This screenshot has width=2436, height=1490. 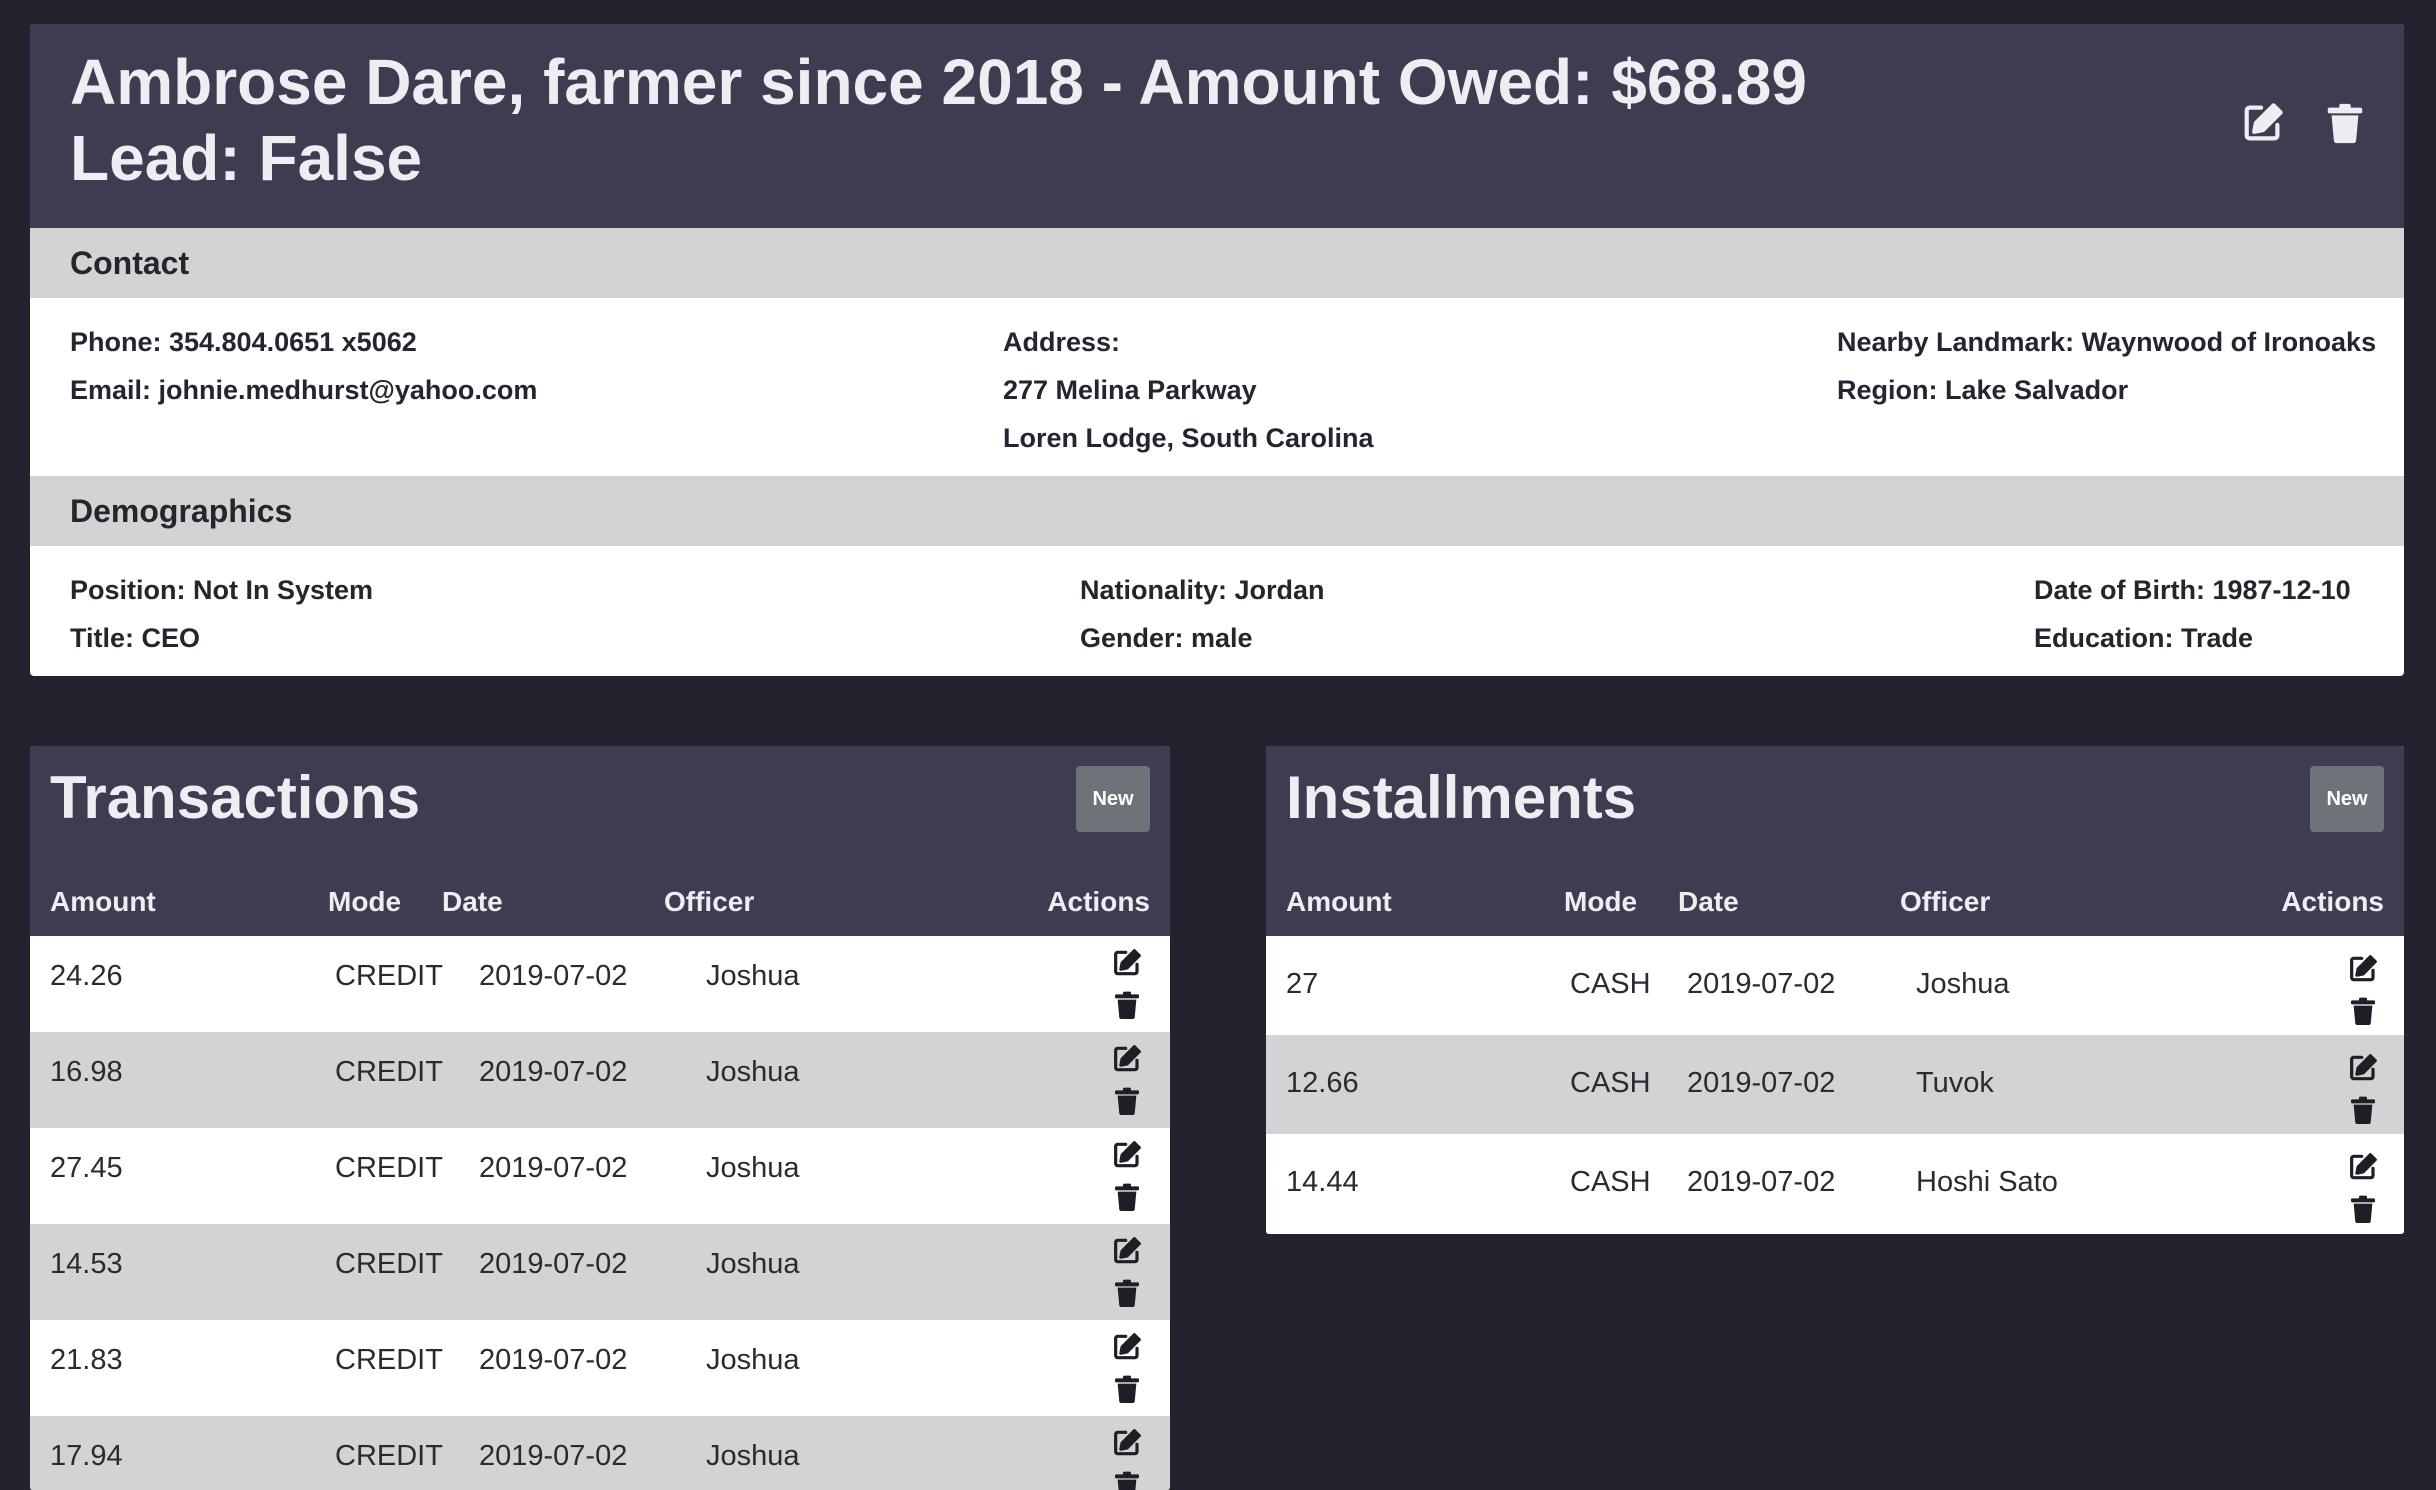 What do you see at coordinates (2347, 799) in the screenshot?
I see `new-installment-button: New` at bounding box center [2347, 799].